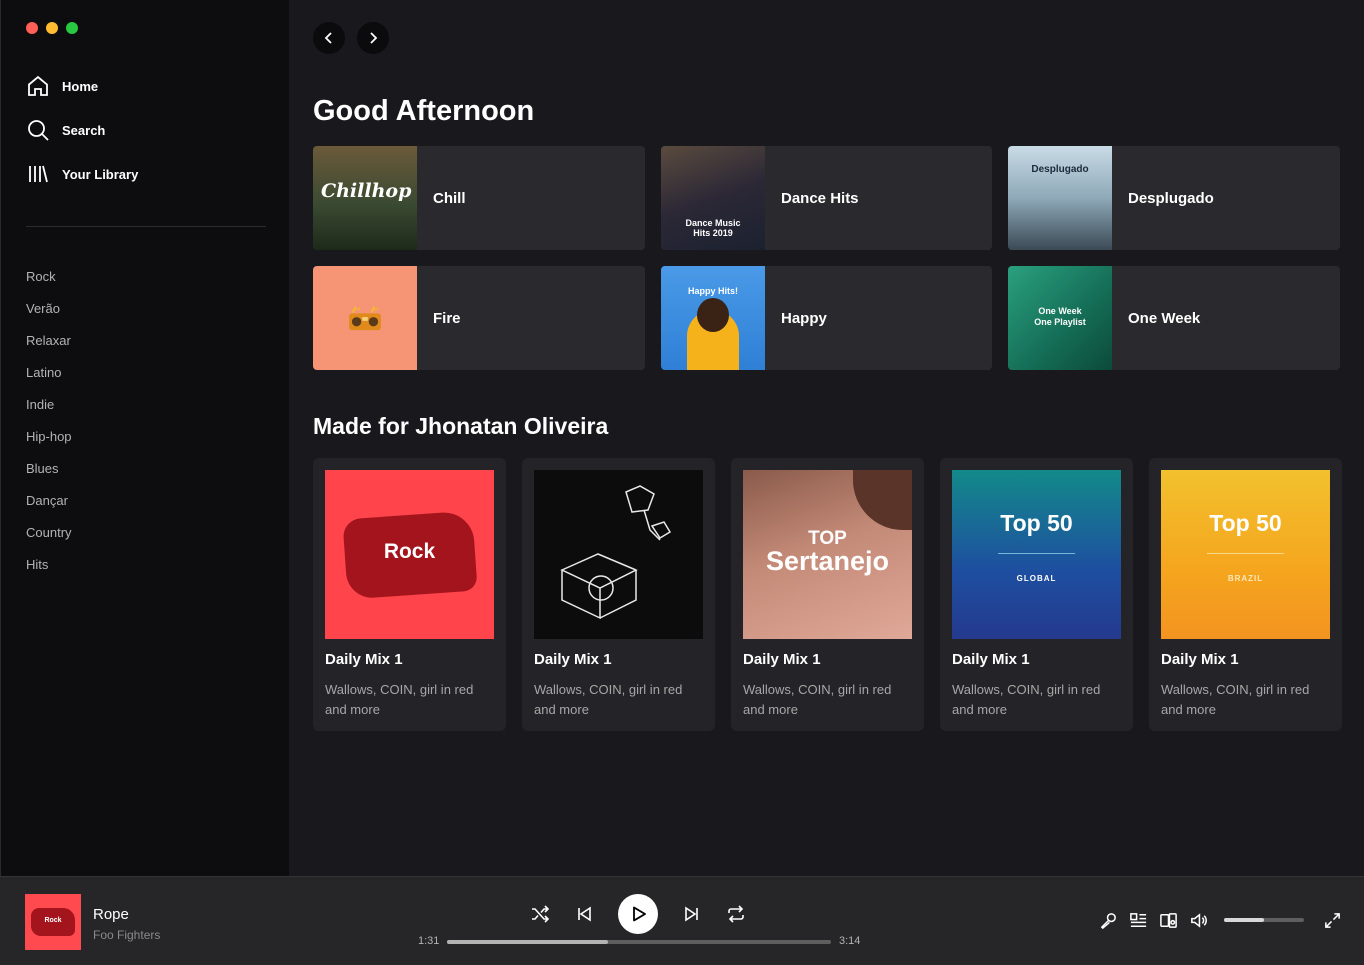 The height and width of the screenshot is (965, 1364). Describe the element at coordinates (449, 198) in the screenshot. I see `quick-pick-title: Chill` at that location.